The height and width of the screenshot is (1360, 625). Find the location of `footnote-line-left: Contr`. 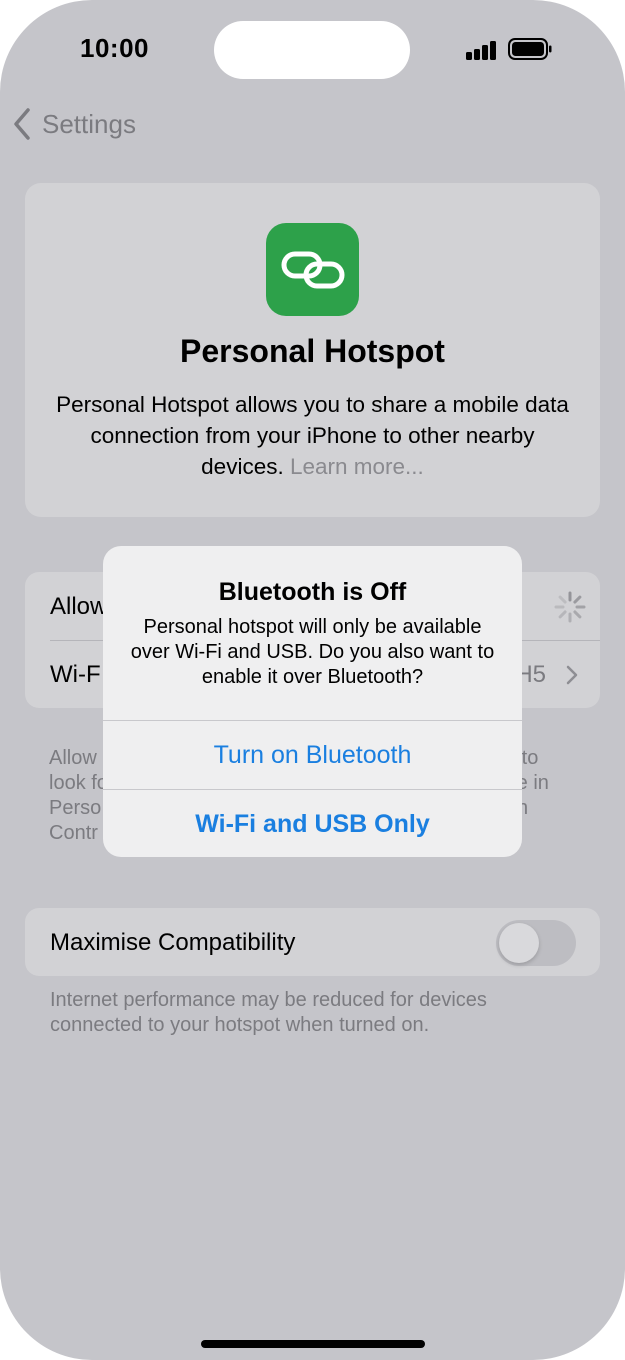

footnote-line-left: Contr is located at coordinates (73, 833).